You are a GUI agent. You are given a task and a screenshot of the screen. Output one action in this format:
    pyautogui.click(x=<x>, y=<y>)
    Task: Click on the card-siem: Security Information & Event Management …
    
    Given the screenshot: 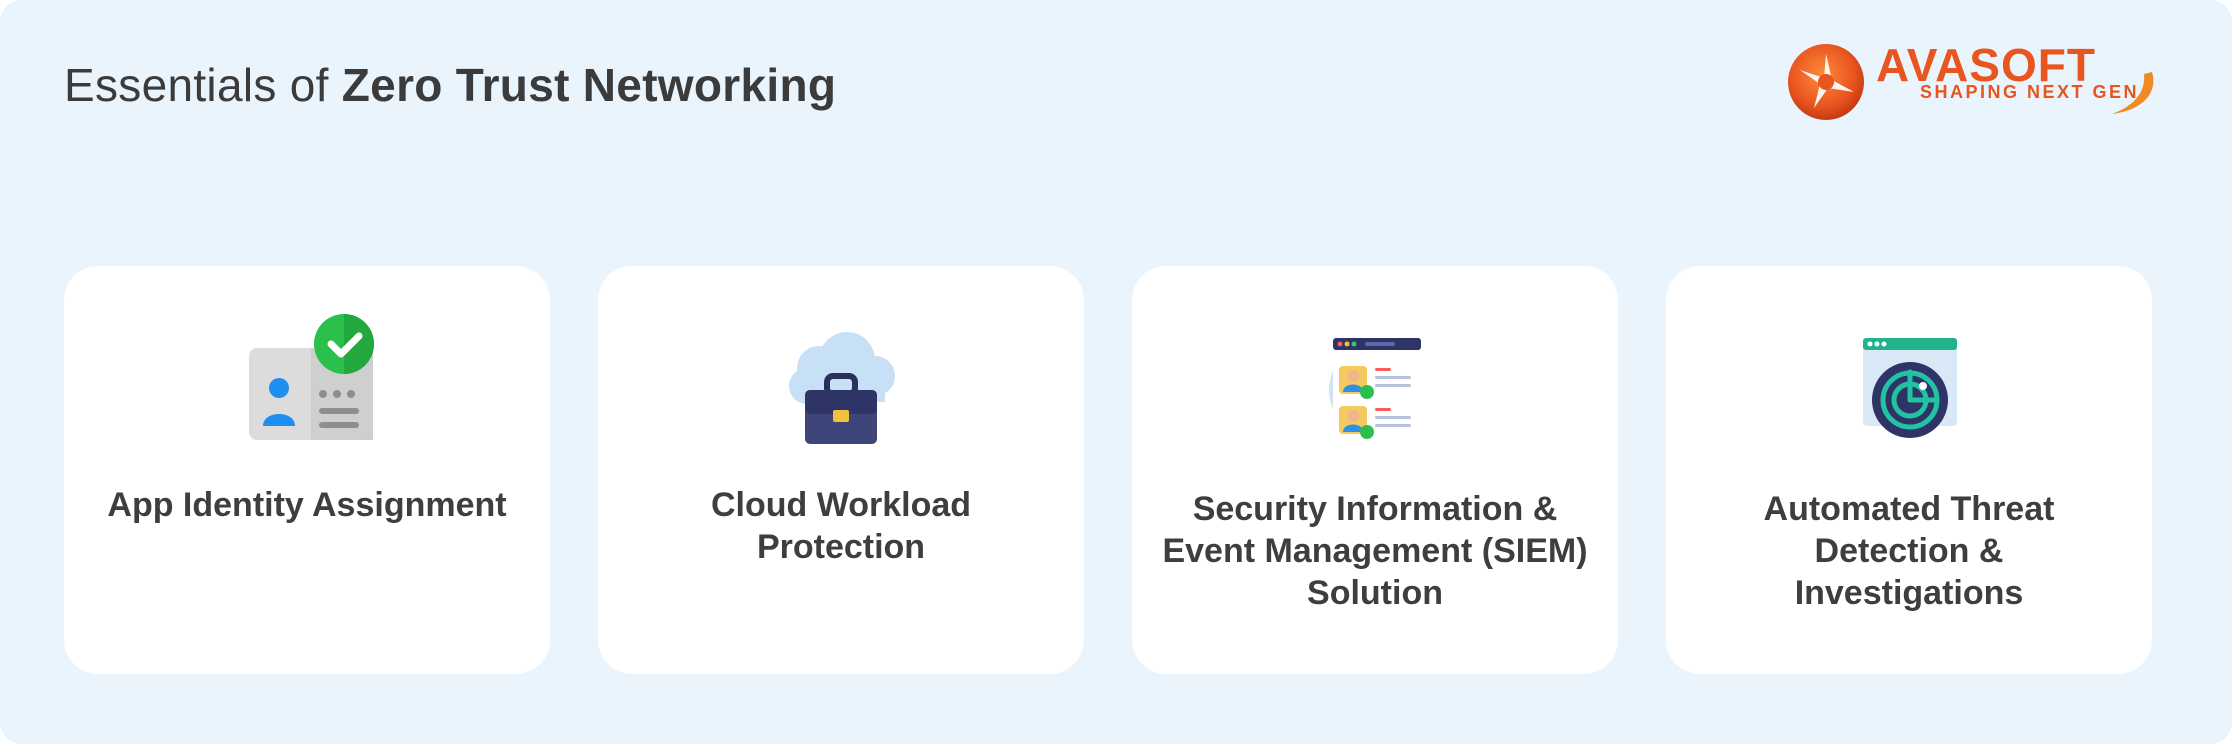 What is the action you would take?
    pyautogui.click(x=1375, y=470)
    